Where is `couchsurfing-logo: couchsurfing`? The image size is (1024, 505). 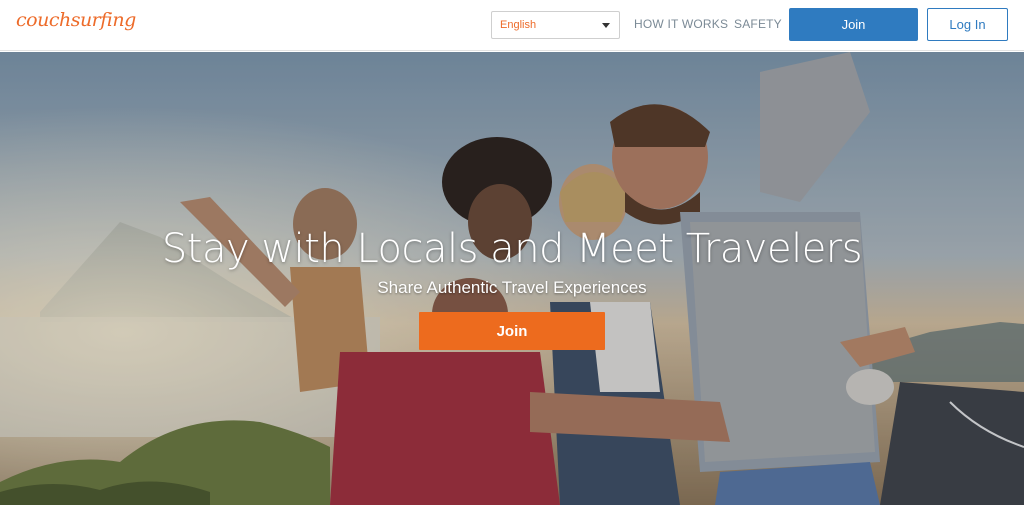 couchsurfing-logo: couchsurfing is located at coordinates (76, 20).